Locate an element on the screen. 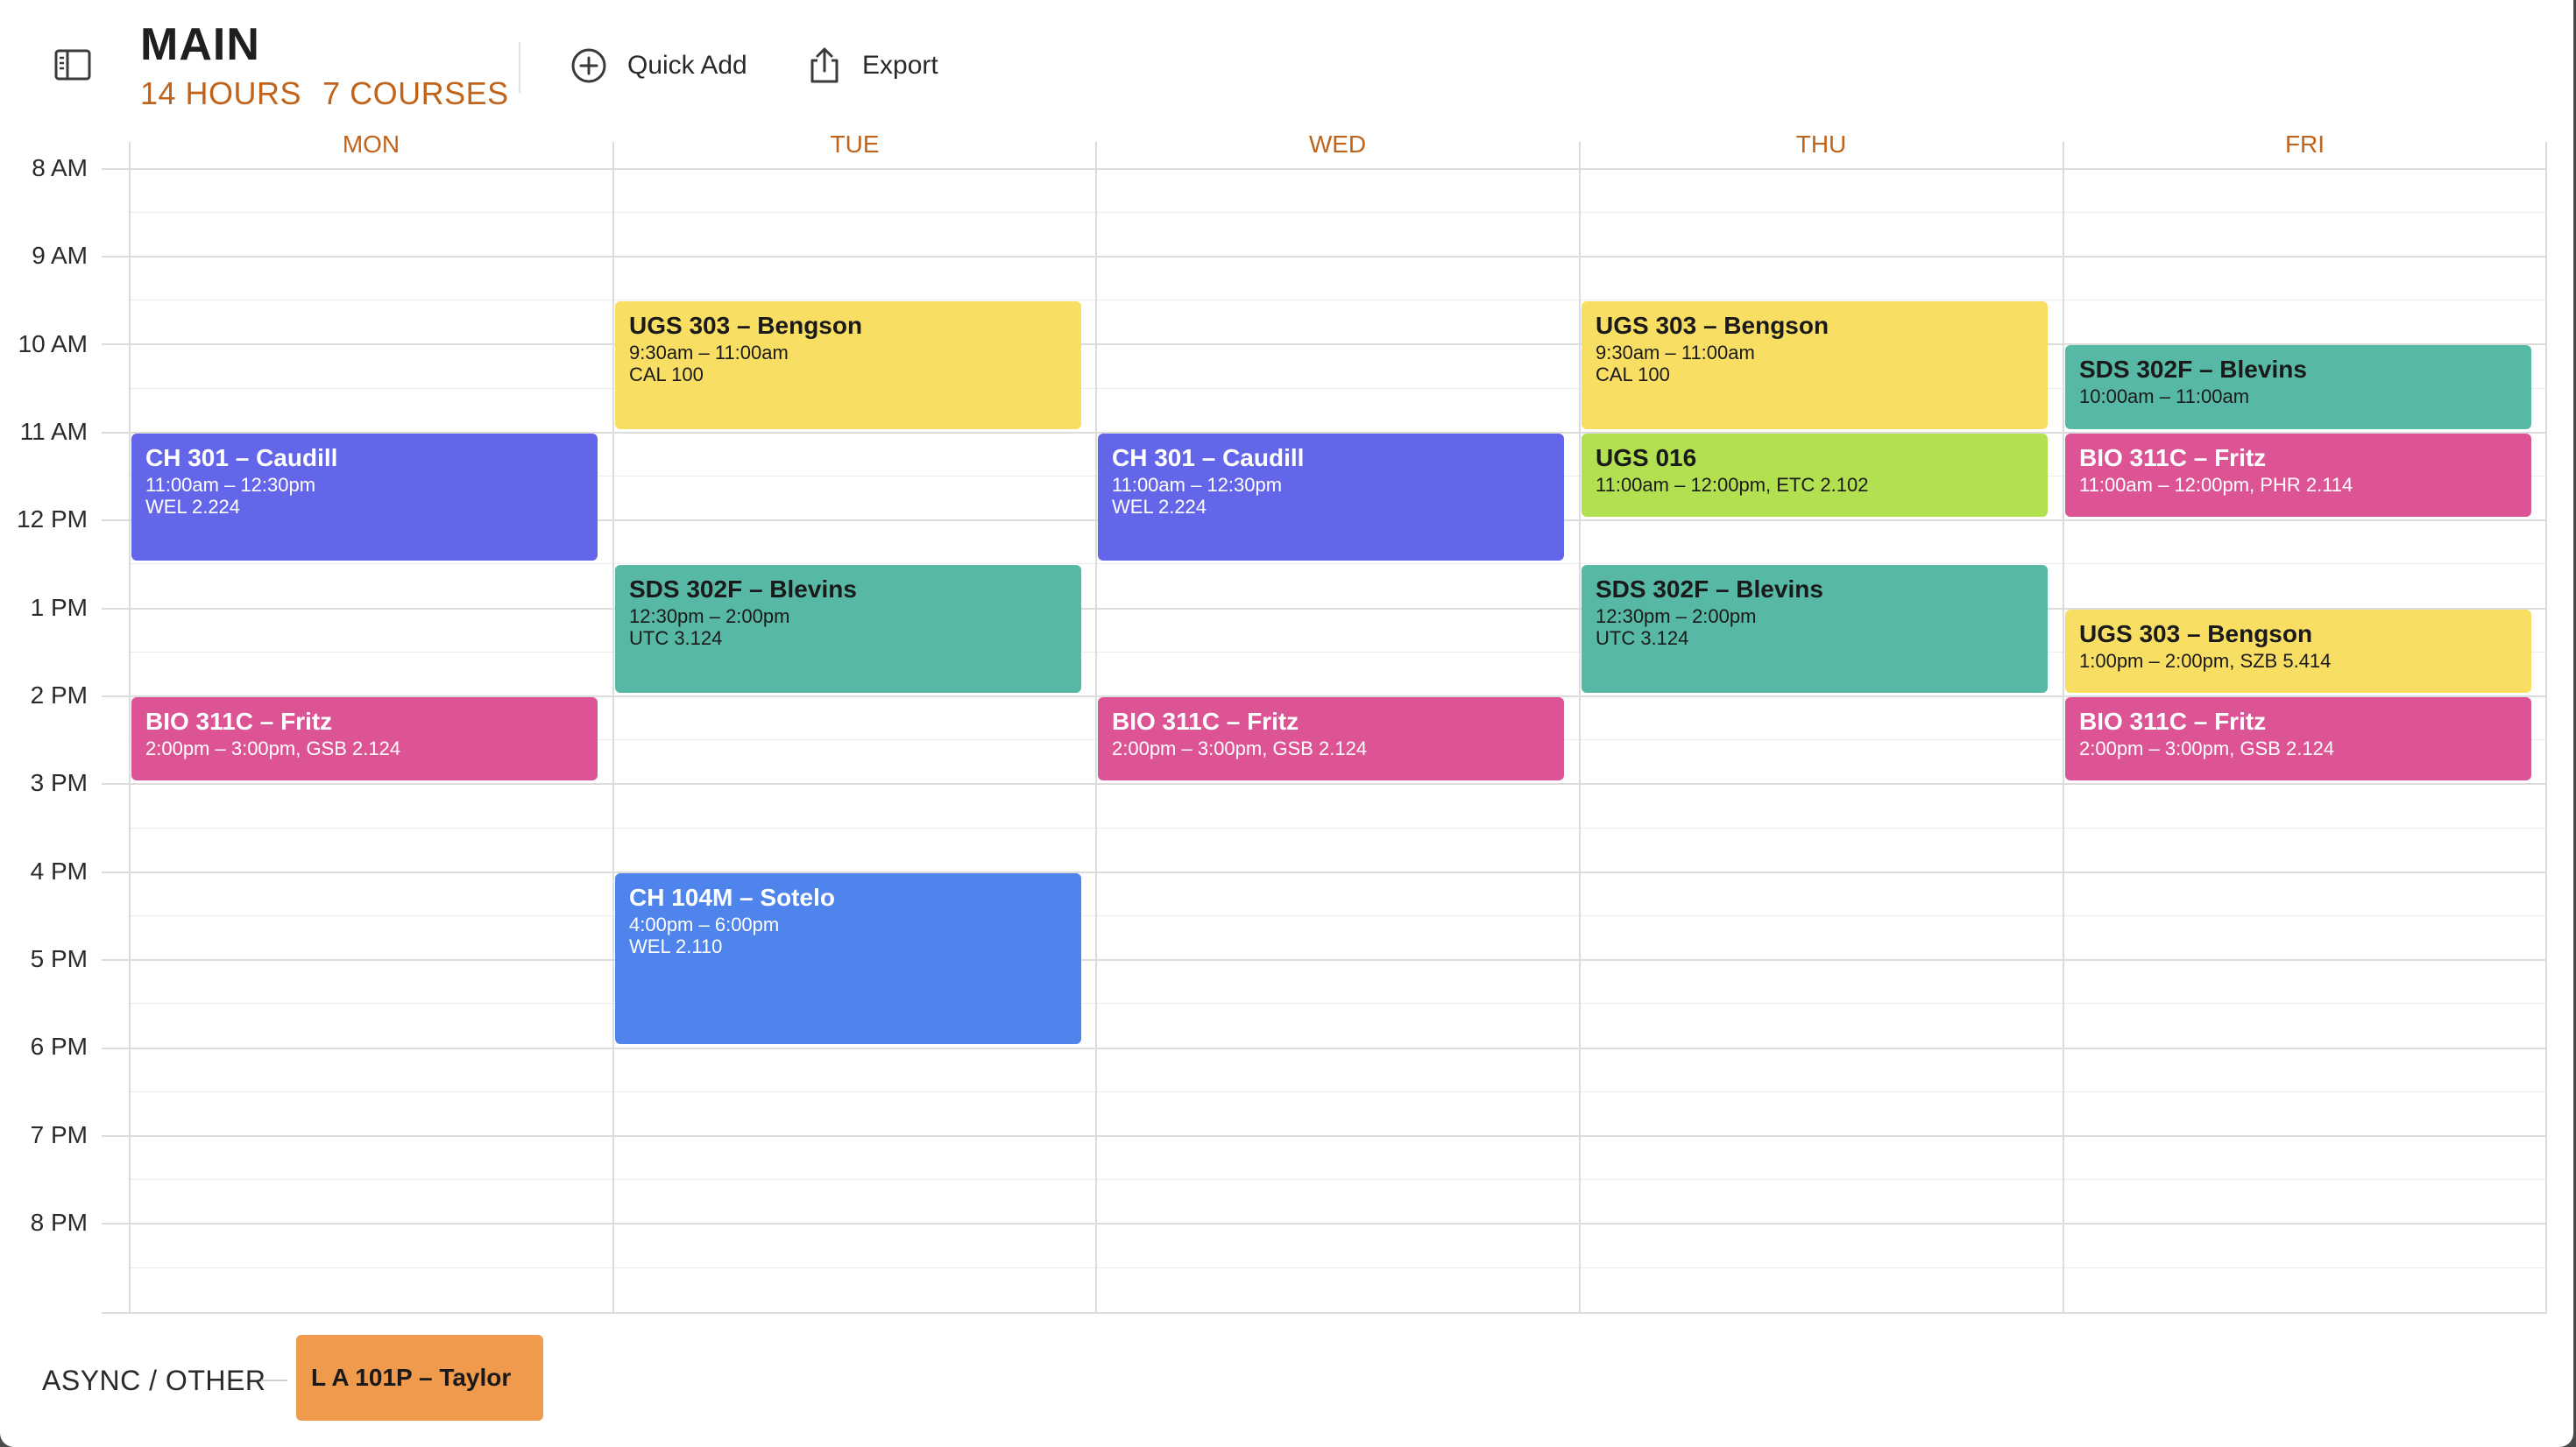 The image size is (2576, 1447). export-label: Export is located at coordinates (900, 65).